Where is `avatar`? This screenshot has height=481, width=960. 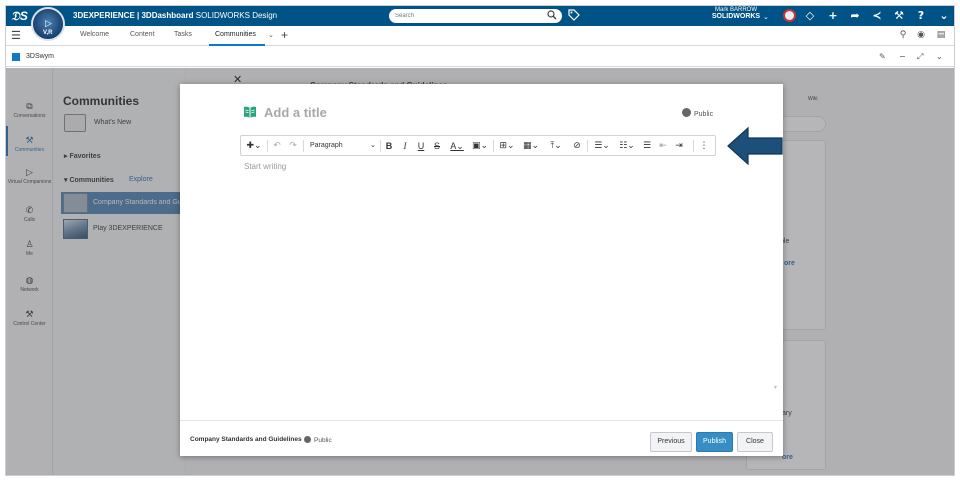
avatar is located at coordinates (789, 15).